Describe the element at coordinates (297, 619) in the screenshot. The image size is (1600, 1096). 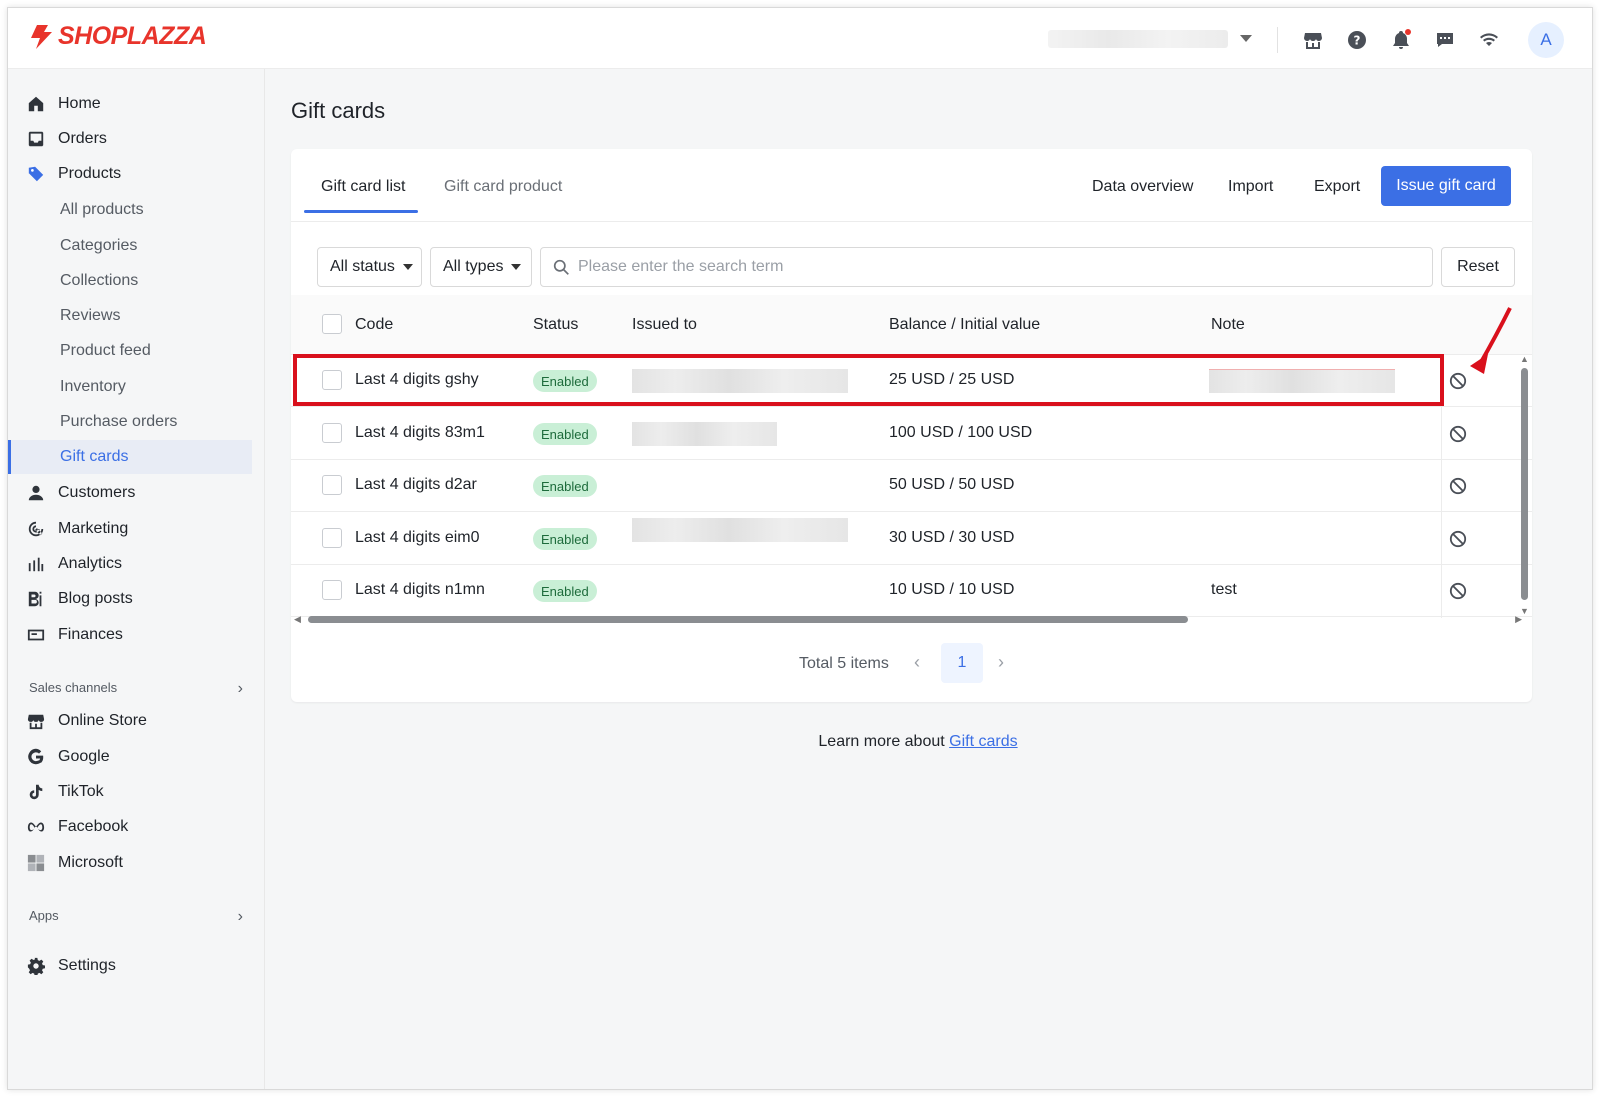
I see `scroll-left-icon: ◀` at that location.